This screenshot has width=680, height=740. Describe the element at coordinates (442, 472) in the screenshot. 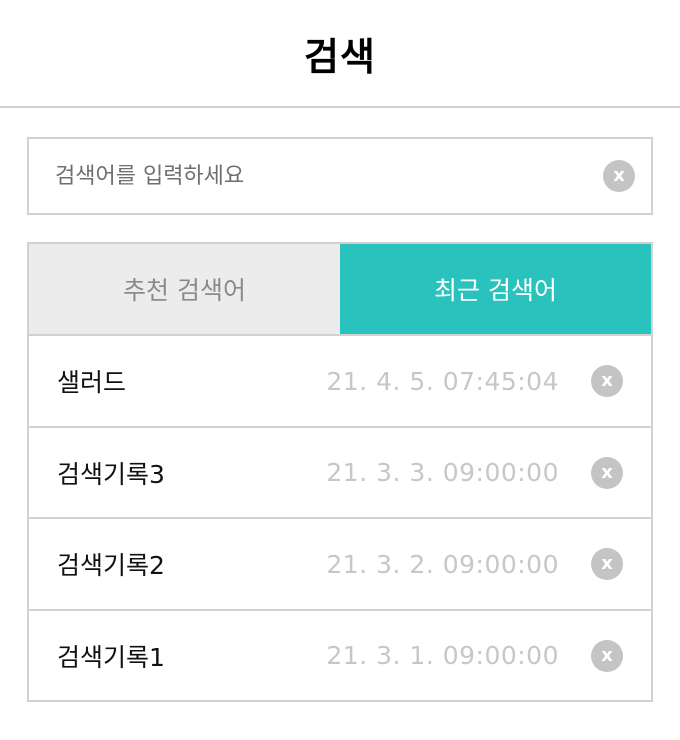

I see `recent-timestamp: 21. 3. 3. 09:00:00` at that location.